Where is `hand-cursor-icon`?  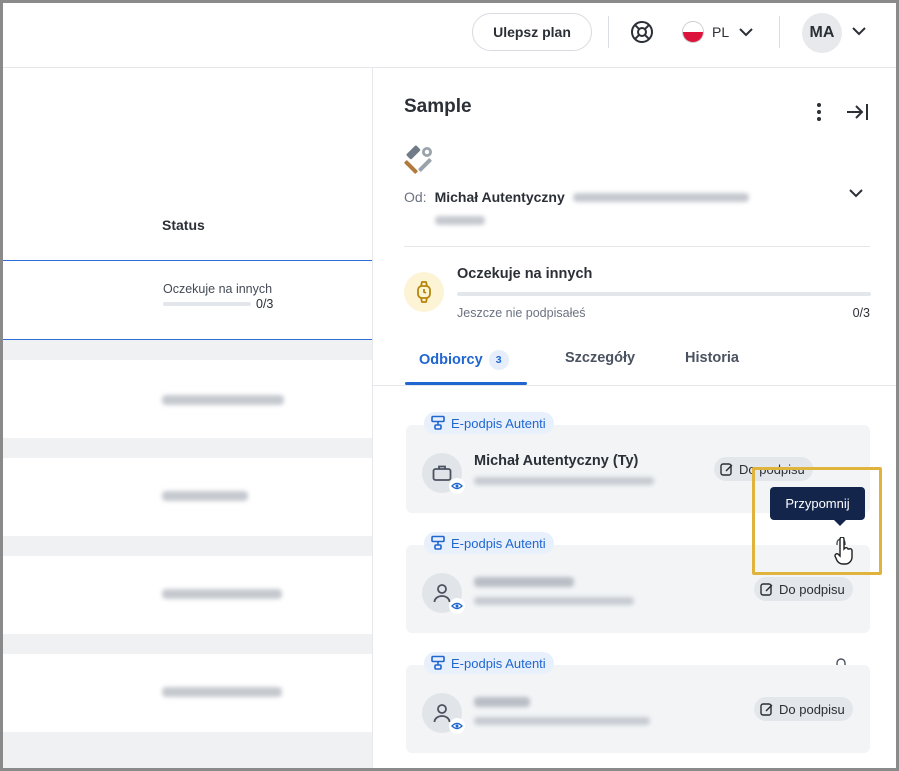 hand-cursor-icon is located at coordinates (843, 551).